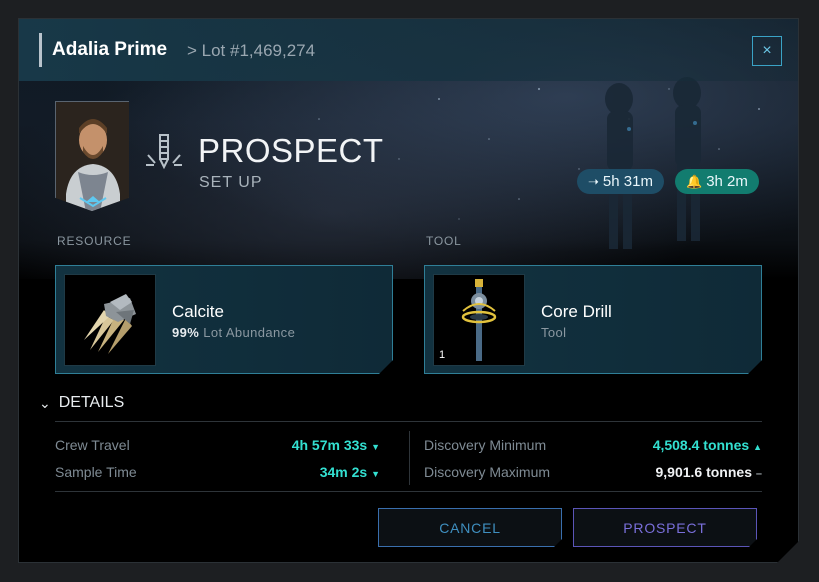  What do you see at coordinates (251, 50) in the screenshot?
I see `lot-breadcrumb: > Lot #1,469,274` at bounding box center [251, 50].